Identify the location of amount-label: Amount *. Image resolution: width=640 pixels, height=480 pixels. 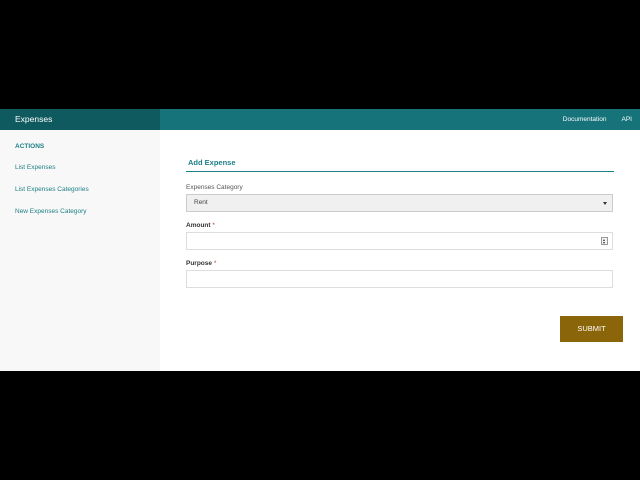
(200, 225).